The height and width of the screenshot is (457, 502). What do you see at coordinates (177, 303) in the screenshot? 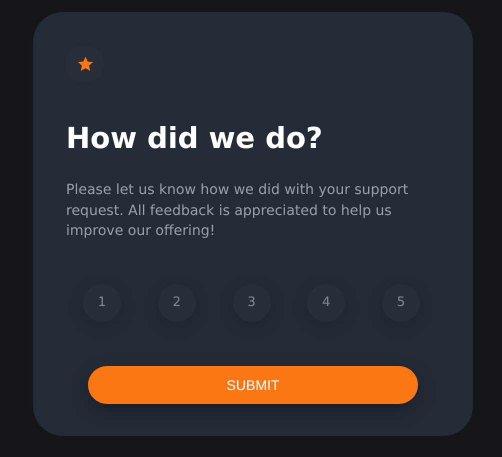
I see `rating-button: 2` at bounding box center [177, 303].